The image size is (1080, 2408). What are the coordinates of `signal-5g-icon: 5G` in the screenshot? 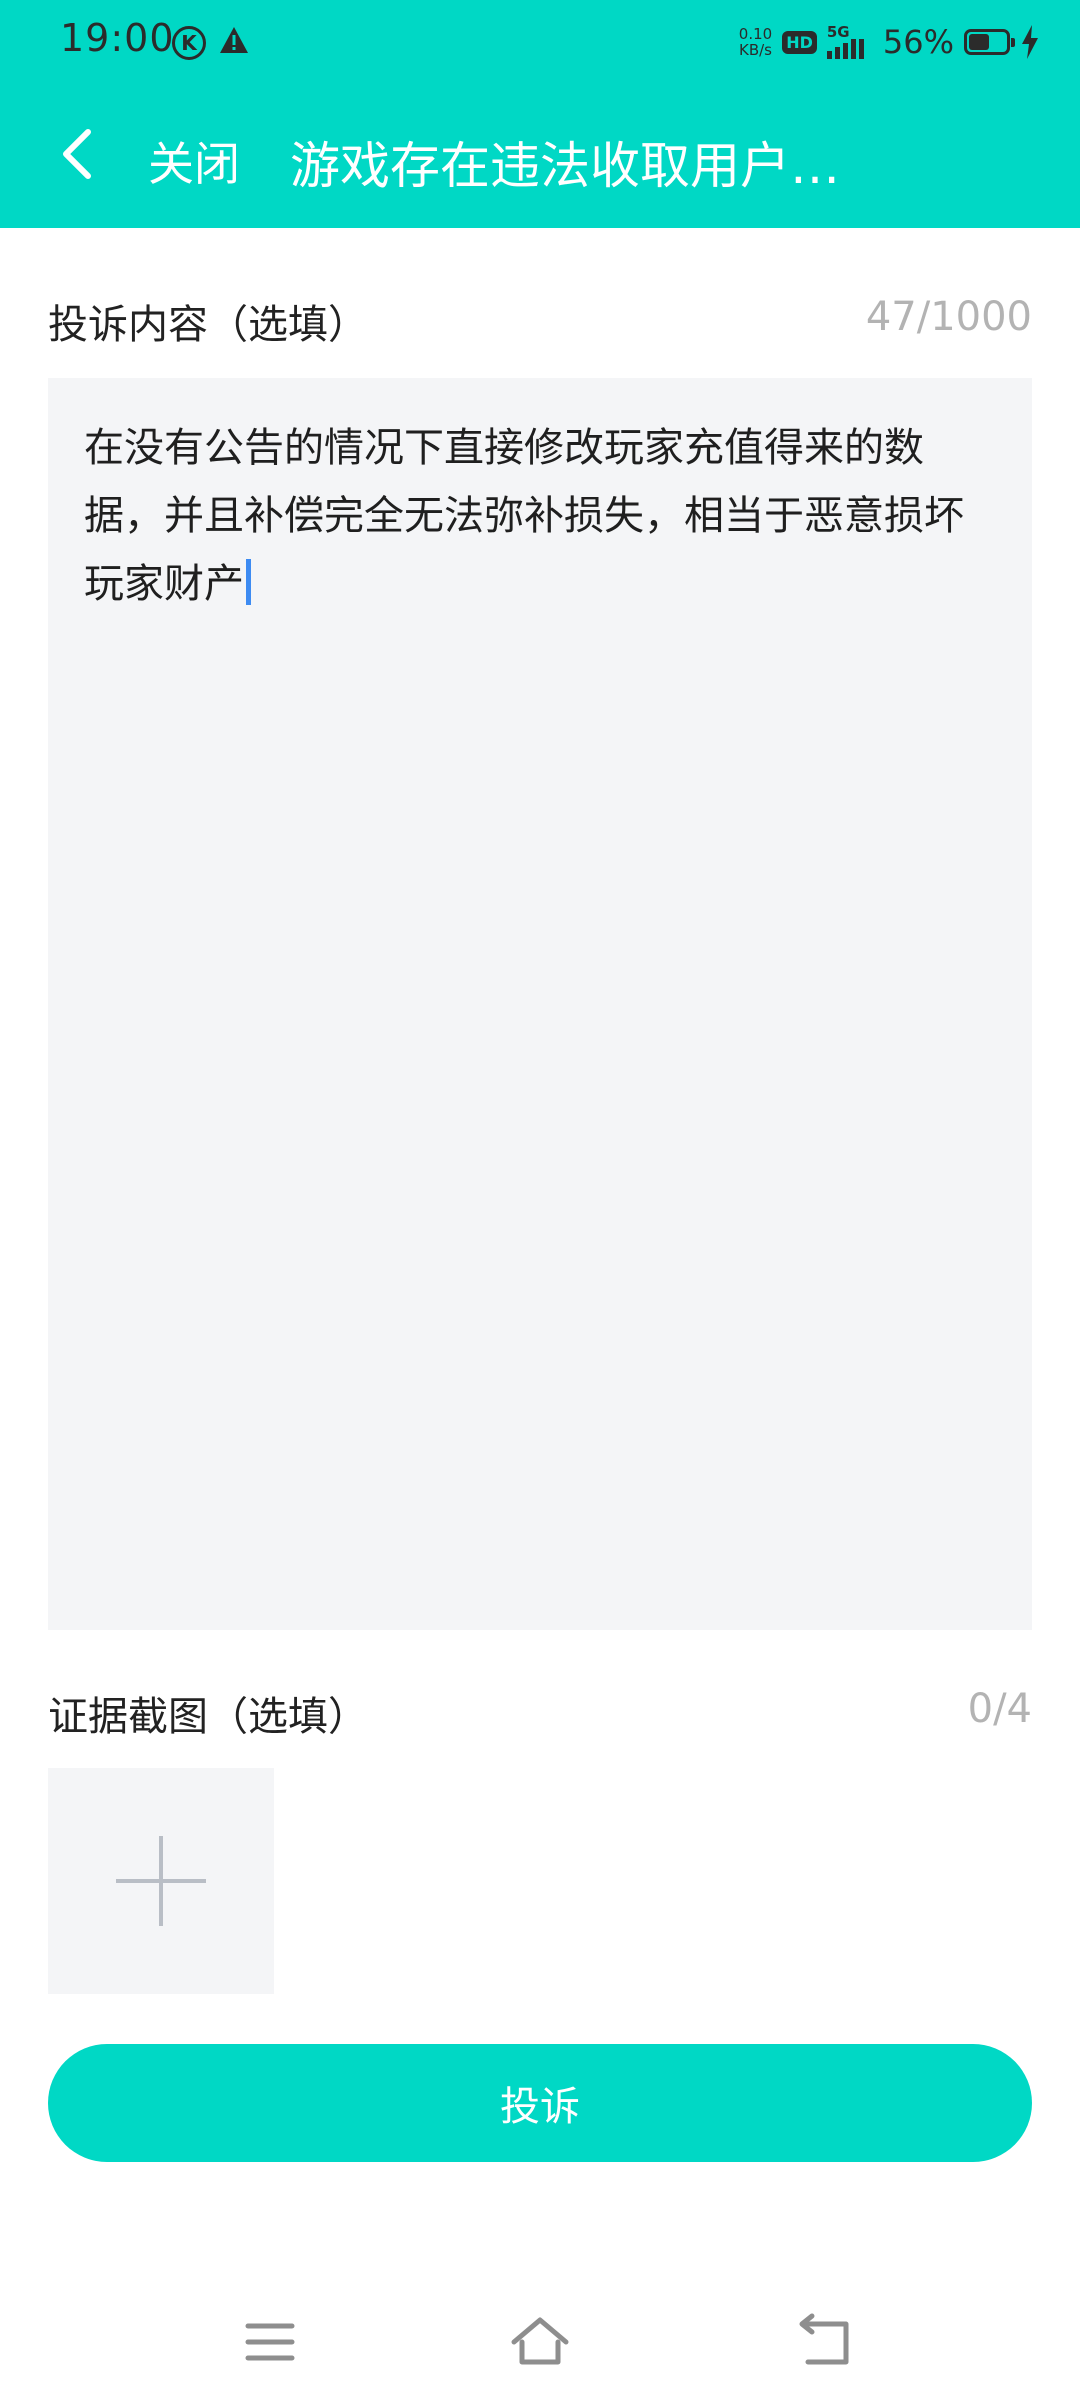 It's located at (849, 41).